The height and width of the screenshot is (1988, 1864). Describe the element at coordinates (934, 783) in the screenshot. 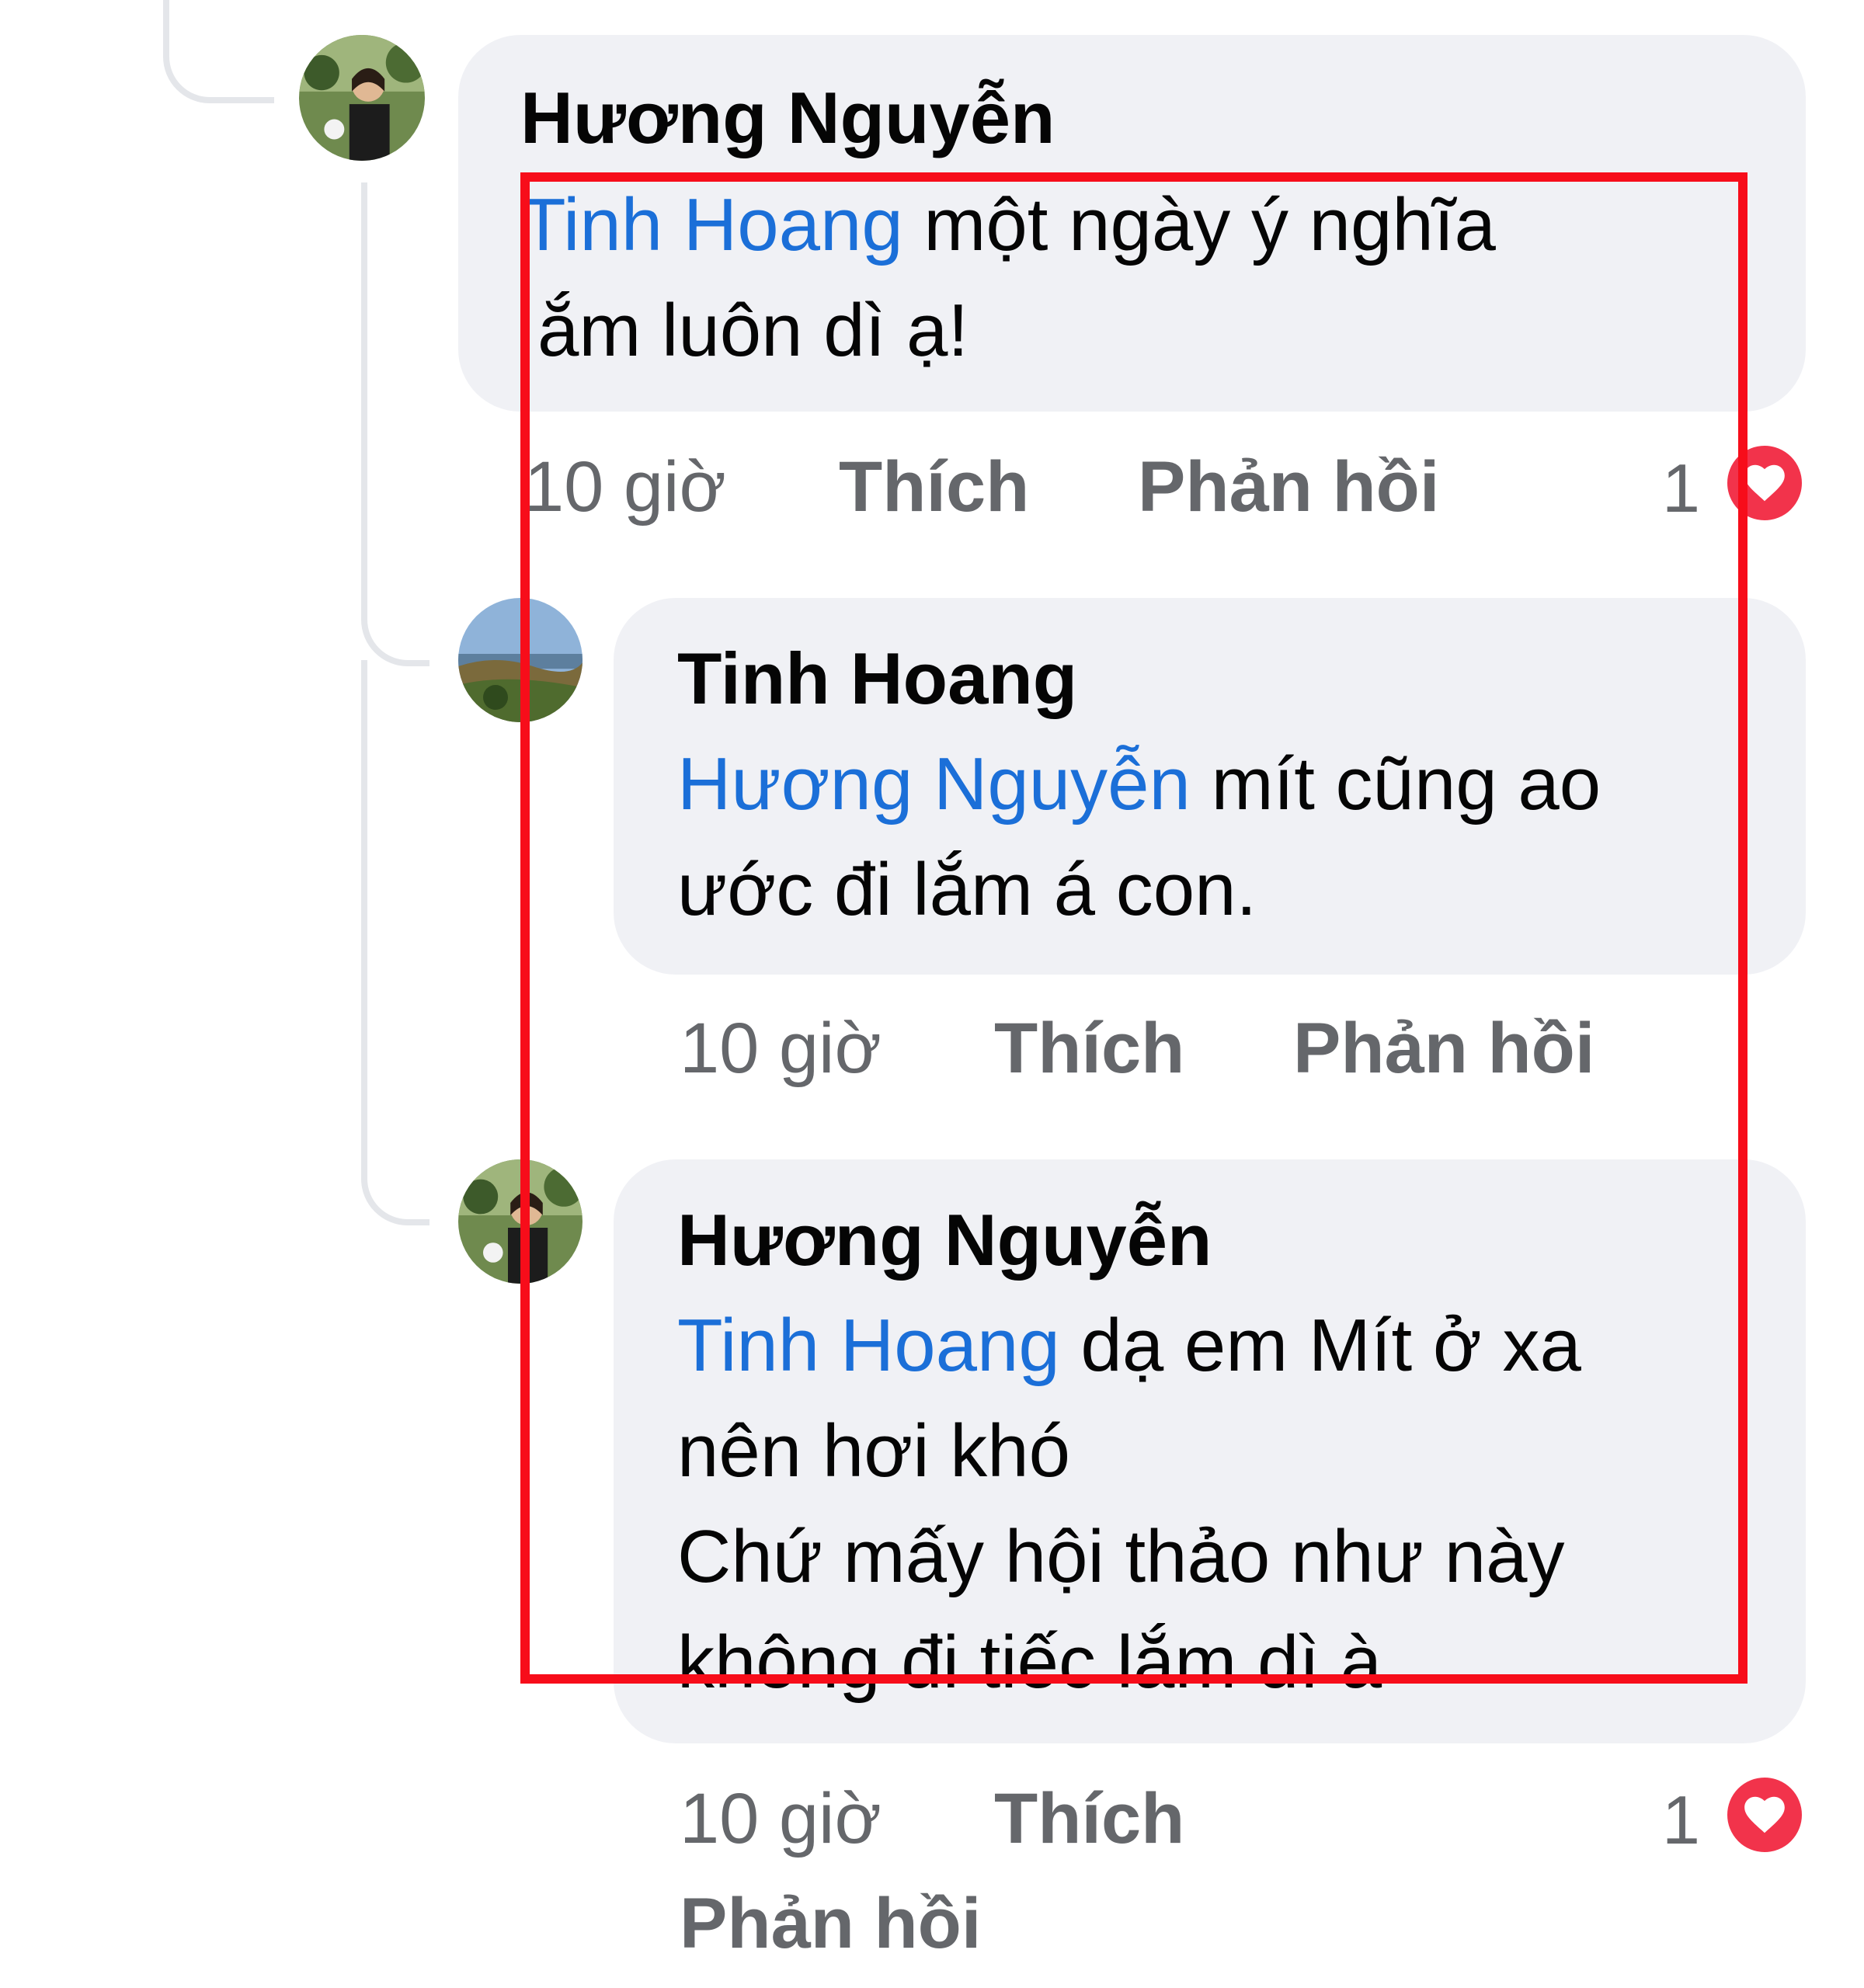

I see `mention-link: Hương Nguyễn` at that location.